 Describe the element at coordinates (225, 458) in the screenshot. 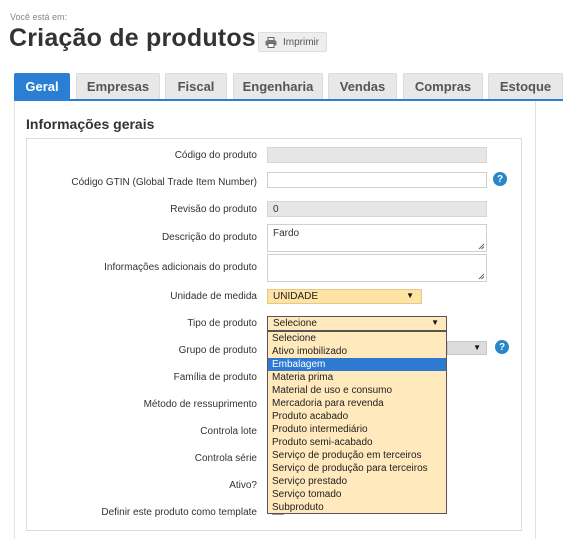

I see `serie-label: Controla série` at that location.